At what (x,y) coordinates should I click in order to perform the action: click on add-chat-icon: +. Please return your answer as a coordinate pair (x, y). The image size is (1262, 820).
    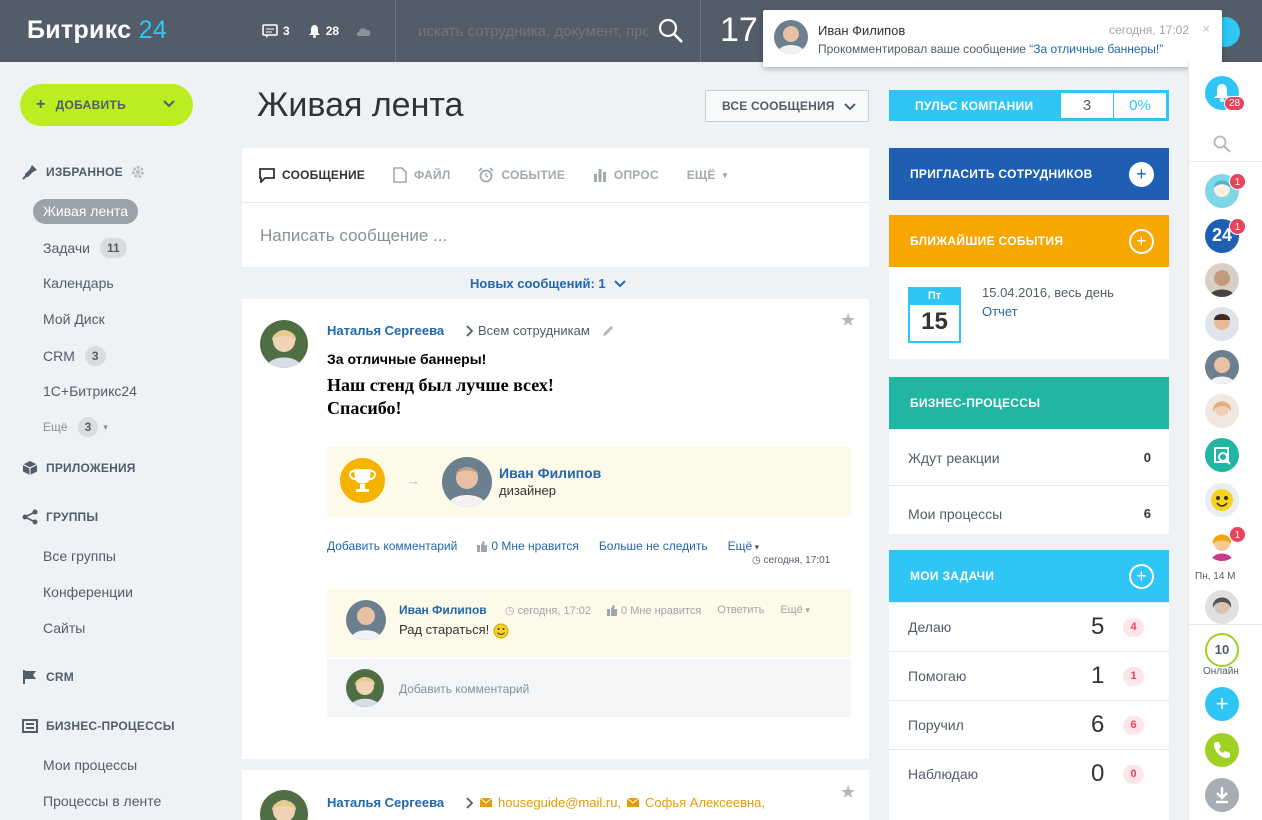
    Looking at the image, I should click on (1222, 704).